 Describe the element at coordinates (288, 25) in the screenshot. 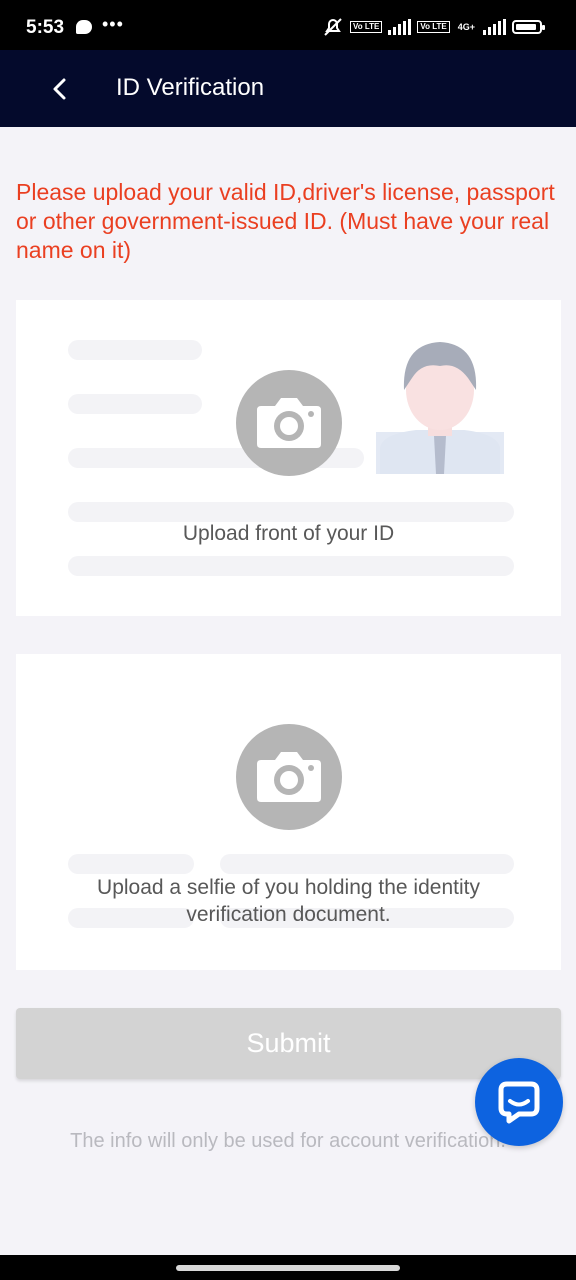

I see `status-bar: 5:53 ••• Vo LTE Vo LTE 4G+` at that location.